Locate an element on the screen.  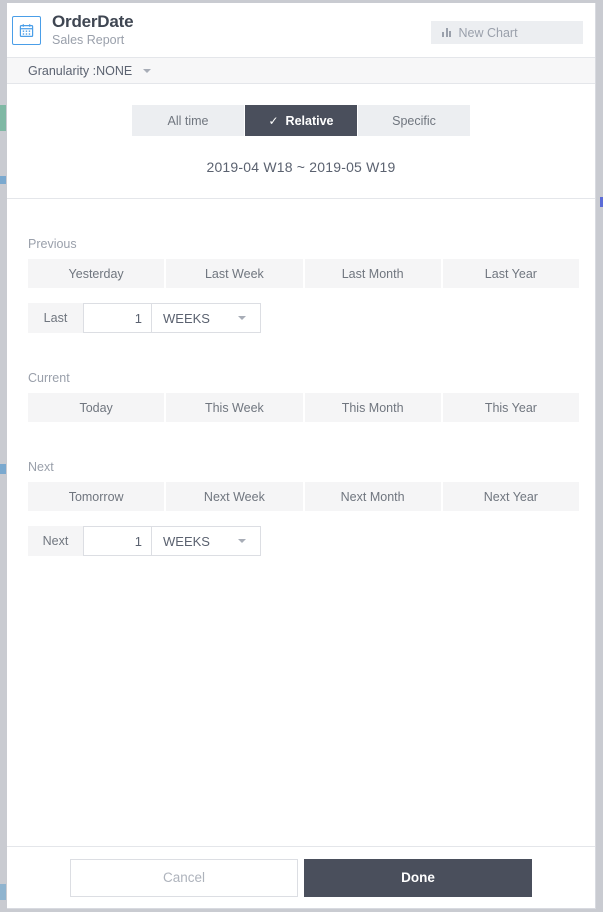
next-offset-label: Next is located at coordinates (55, 541).